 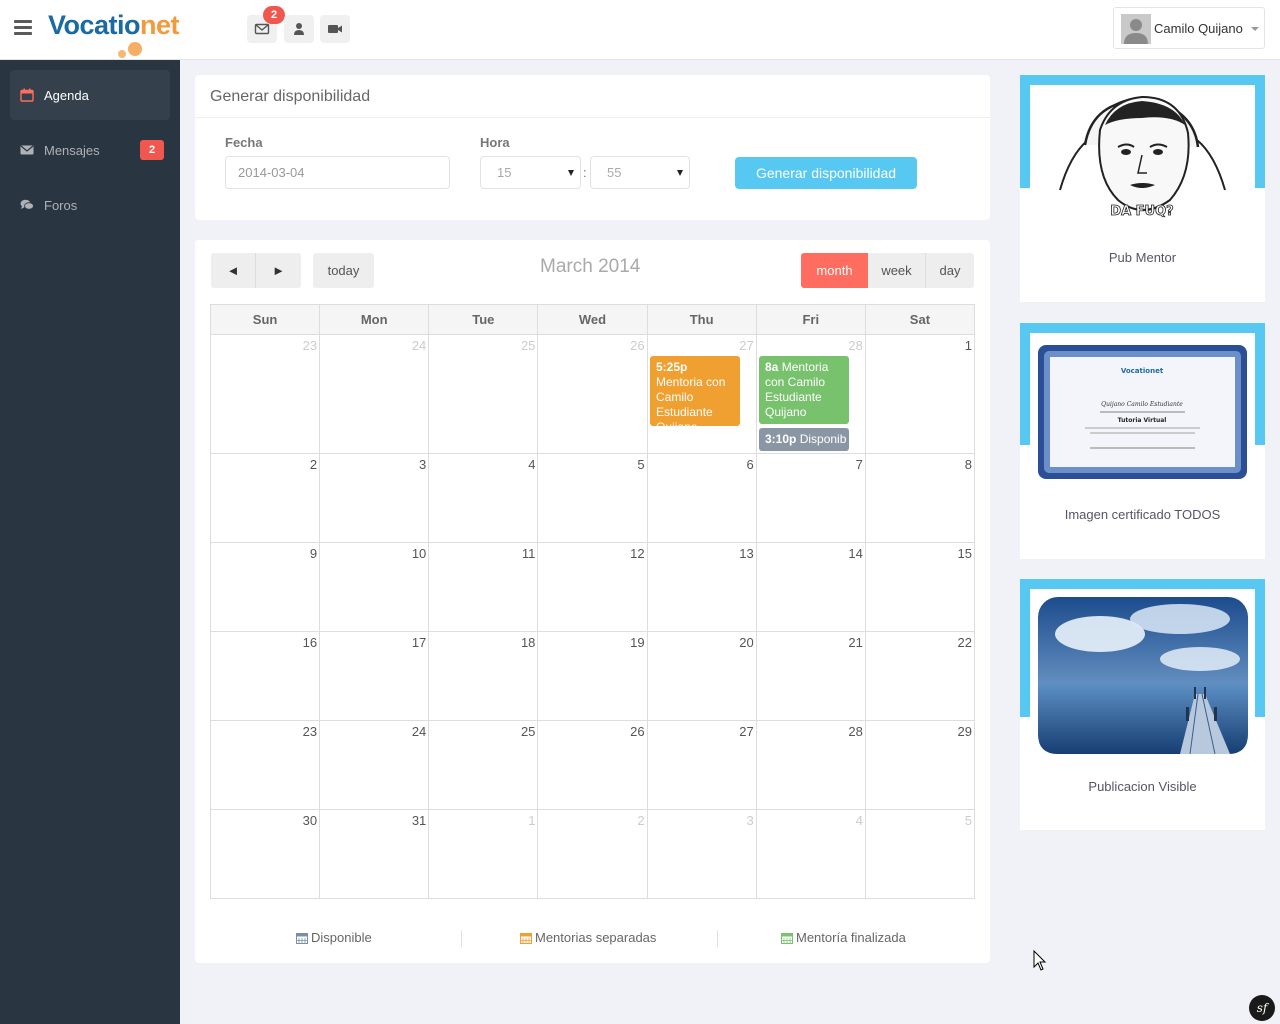 What do you see at coordinates (375, 587) in the screenshot?
I see `day-cell: 10` at bounding box center [375, 587].